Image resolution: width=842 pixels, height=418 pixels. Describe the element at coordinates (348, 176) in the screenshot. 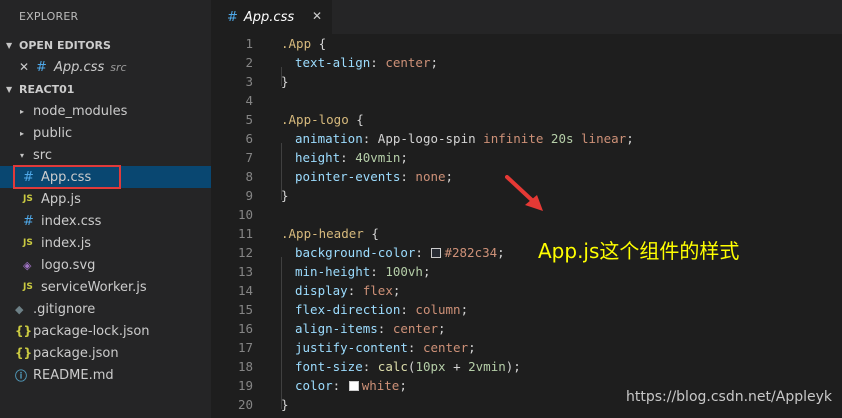

I see `css-property: pointer-events` at that location.